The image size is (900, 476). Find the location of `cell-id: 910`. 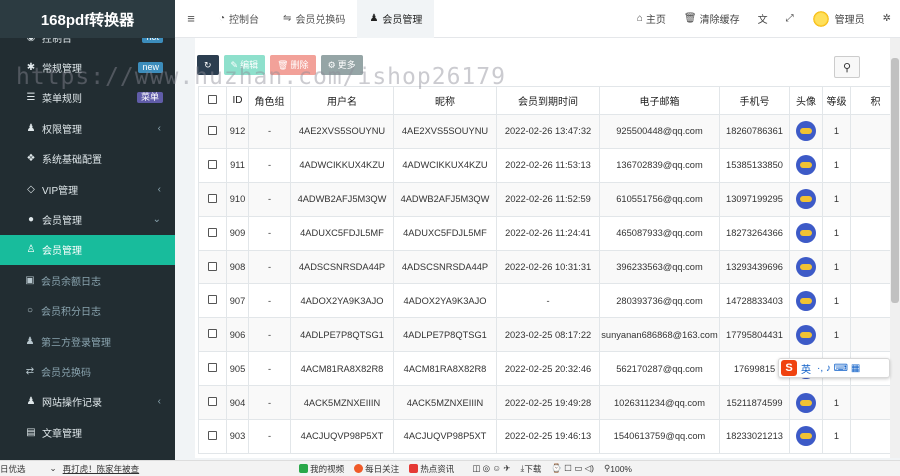

cell-id: 910 is located at coordinates (237, 199).